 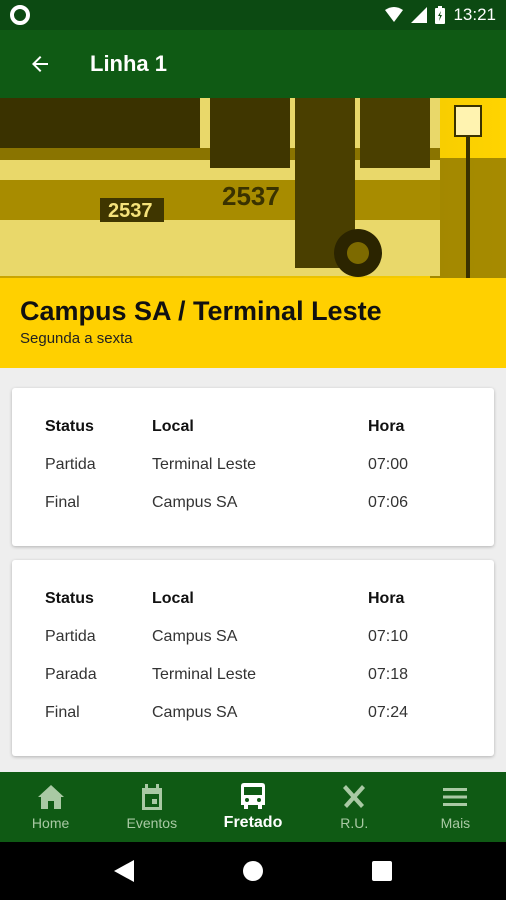 I want to click on table-row: Parada Terminal Leste 07:18, so click(x=253, y=675).